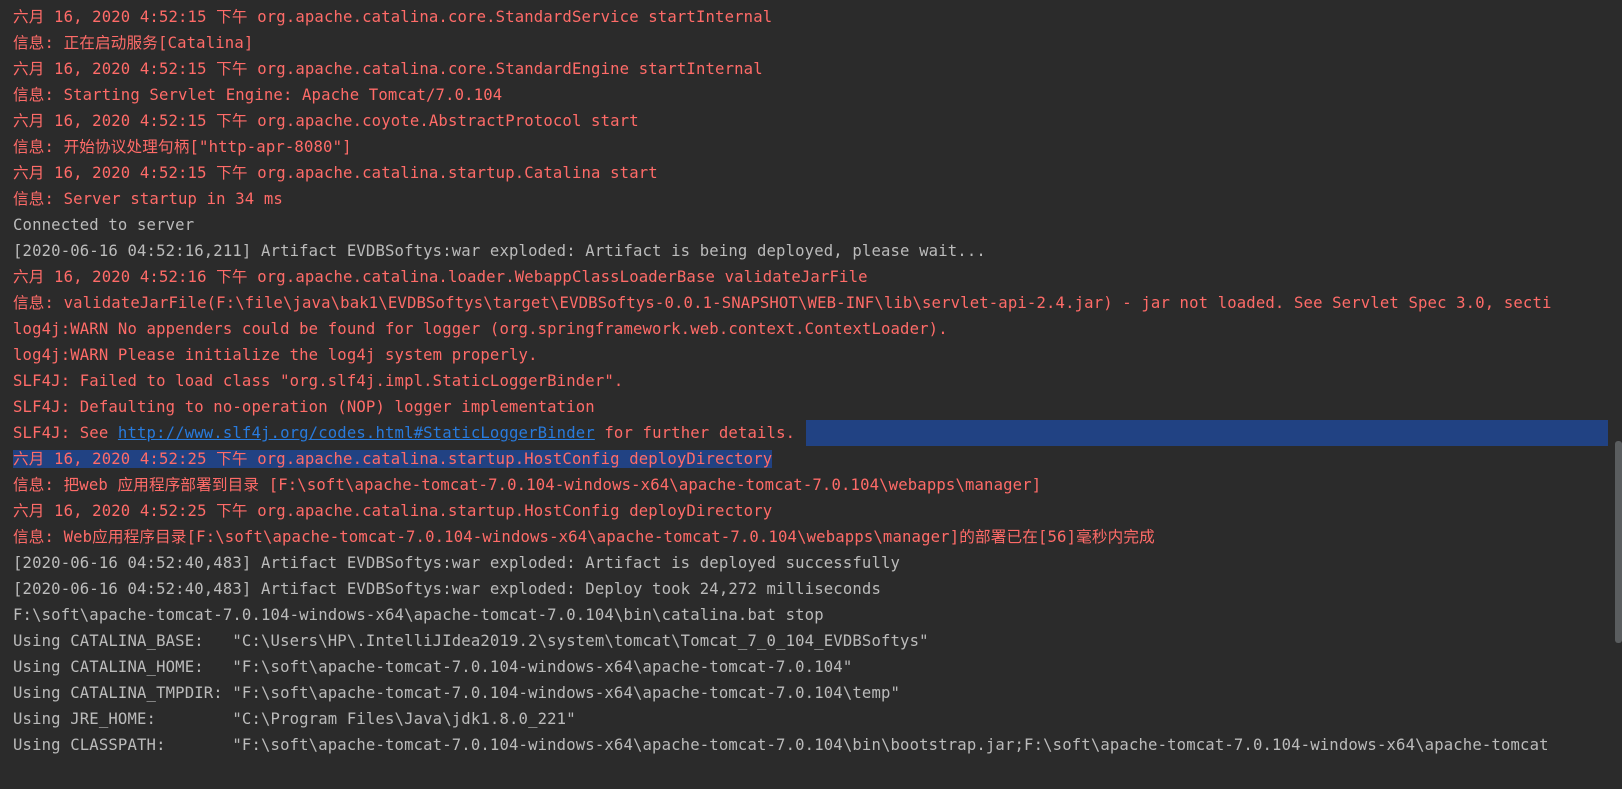 This screenshot has height=789, width=1622. What do you see at coordinates (811, 147) in the screenshot?
I see `console-line: 信息: 开始协议处理句柄["http-apr-8080"]` at bounding box center [811, 147].